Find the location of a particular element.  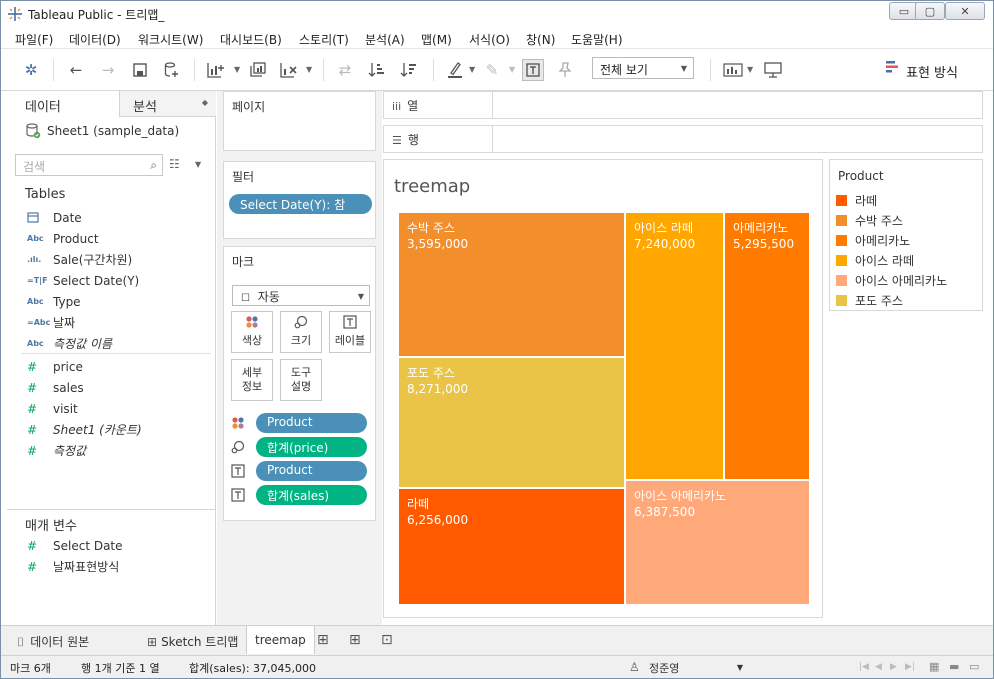

field-measure-values: # 측정값 is located at coordinates (119, 450).